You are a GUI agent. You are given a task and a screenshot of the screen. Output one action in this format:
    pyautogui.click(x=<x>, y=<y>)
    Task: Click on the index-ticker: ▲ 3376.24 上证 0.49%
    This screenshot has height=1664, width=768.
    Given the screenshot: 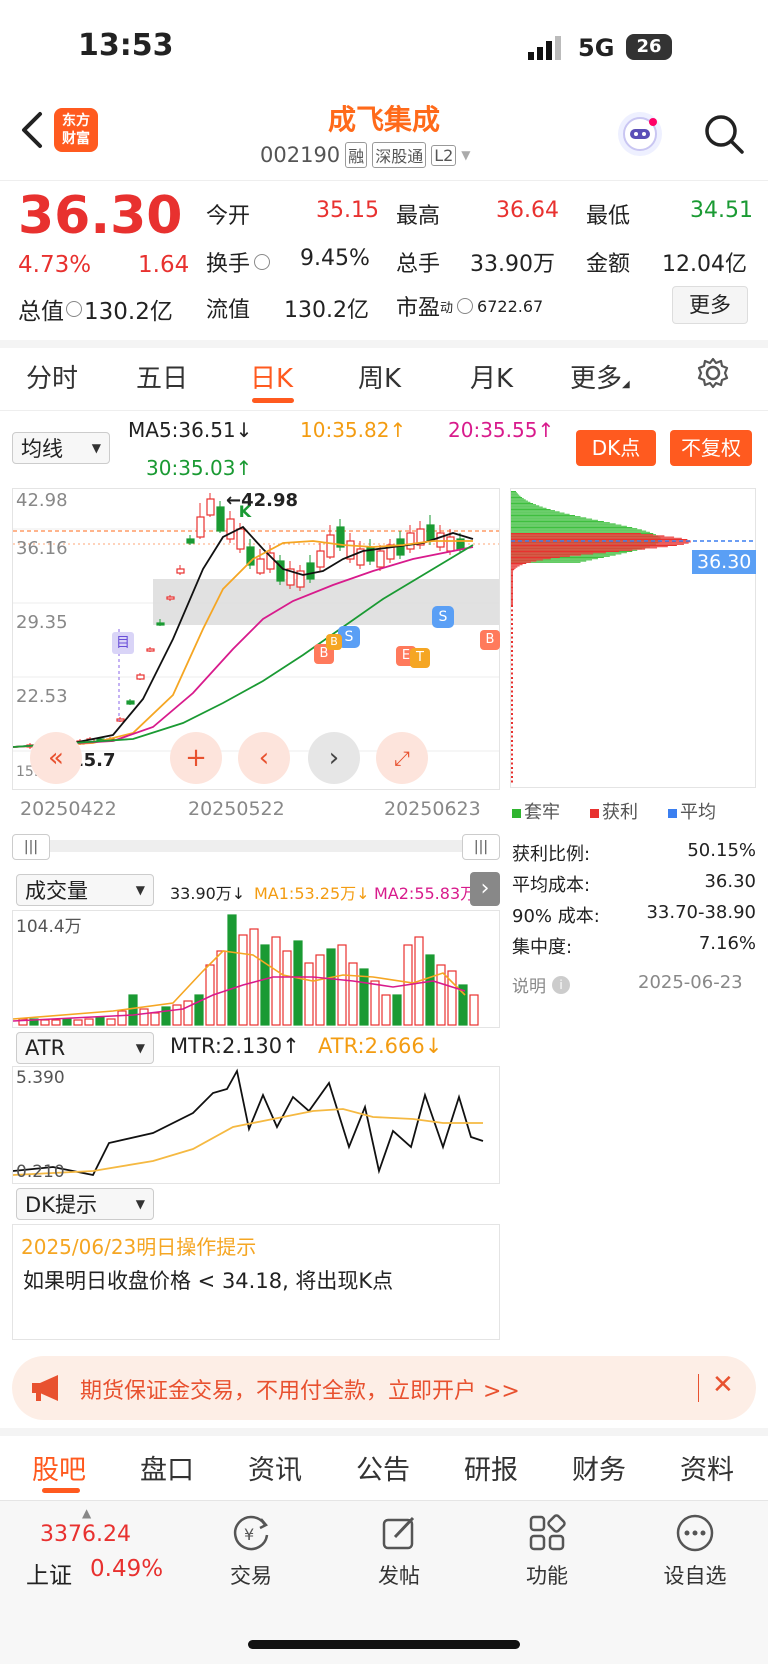 What is the action you would take?
    pyautogui.click(x=100, y=1547)
    